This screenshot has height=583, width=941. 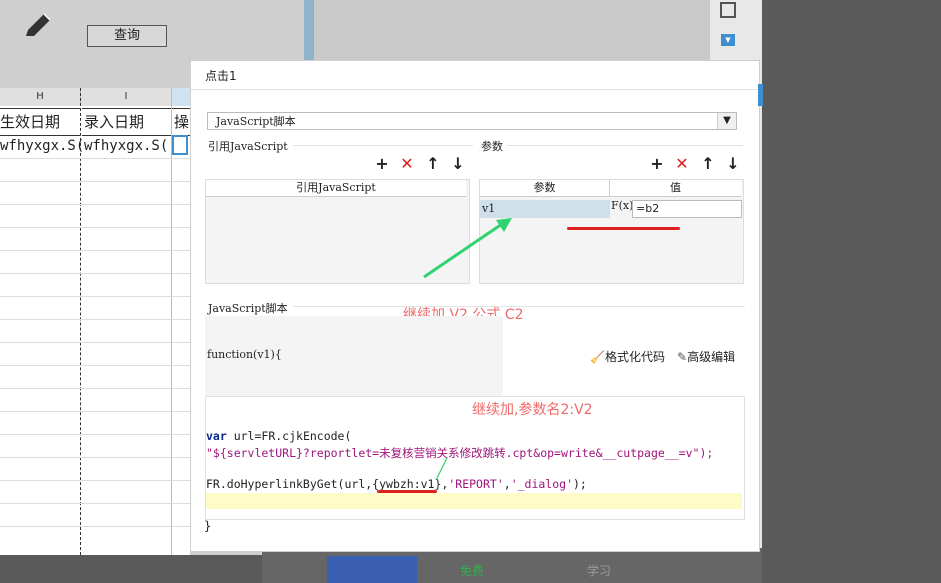 What do you see at coordinates (545, 188) in the screenshot?
I see `param-name-header: 参数` at bounding box center [545, 188].